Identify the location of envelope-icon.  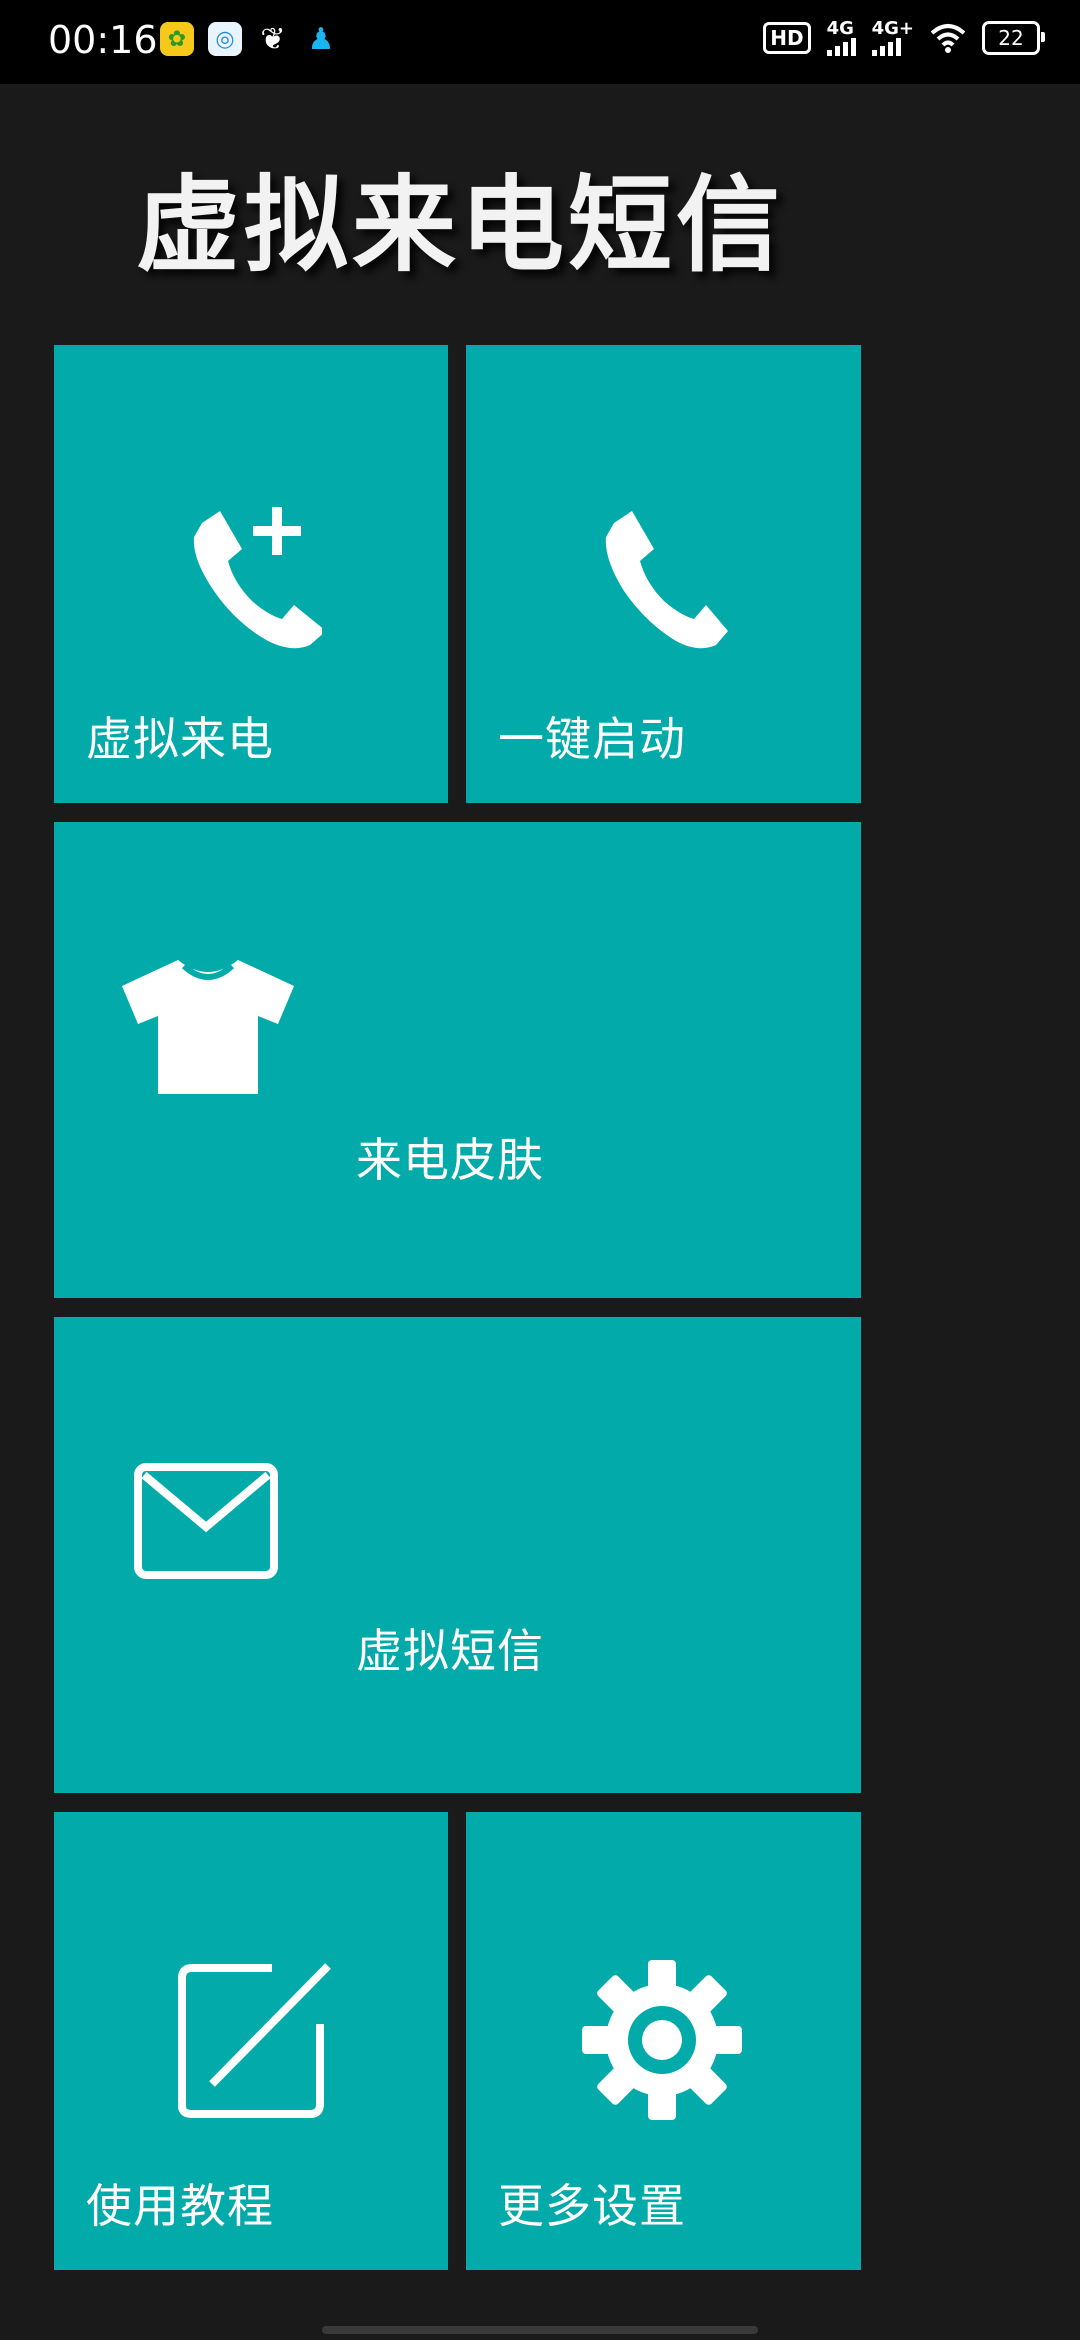
(206, 1521).